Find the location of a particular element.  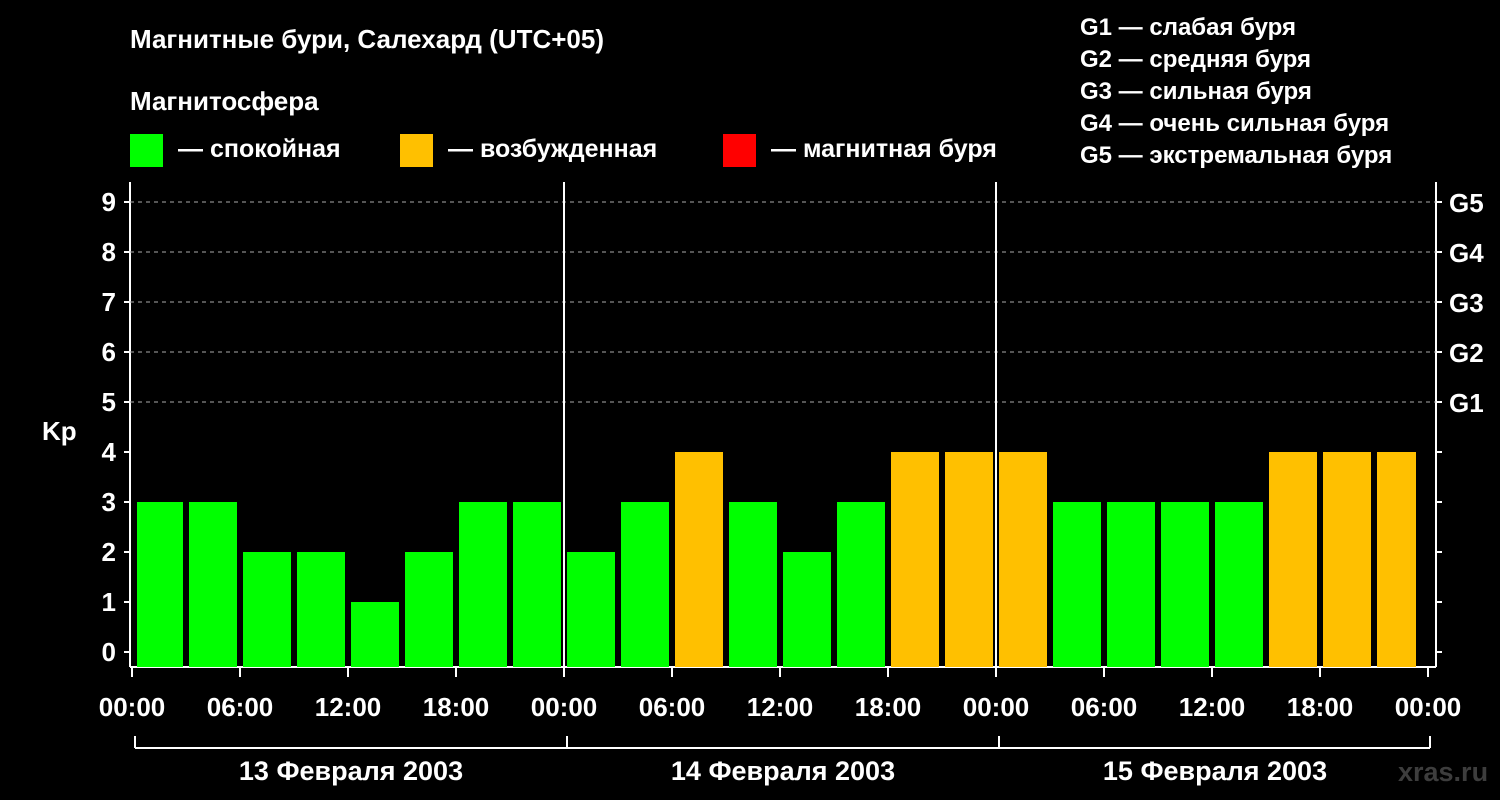

watermark: xras.ru is located at coordinates (1443, 772).